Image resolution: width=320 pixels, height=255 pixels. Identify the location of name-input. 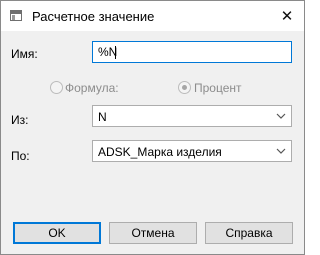
(192, 52).